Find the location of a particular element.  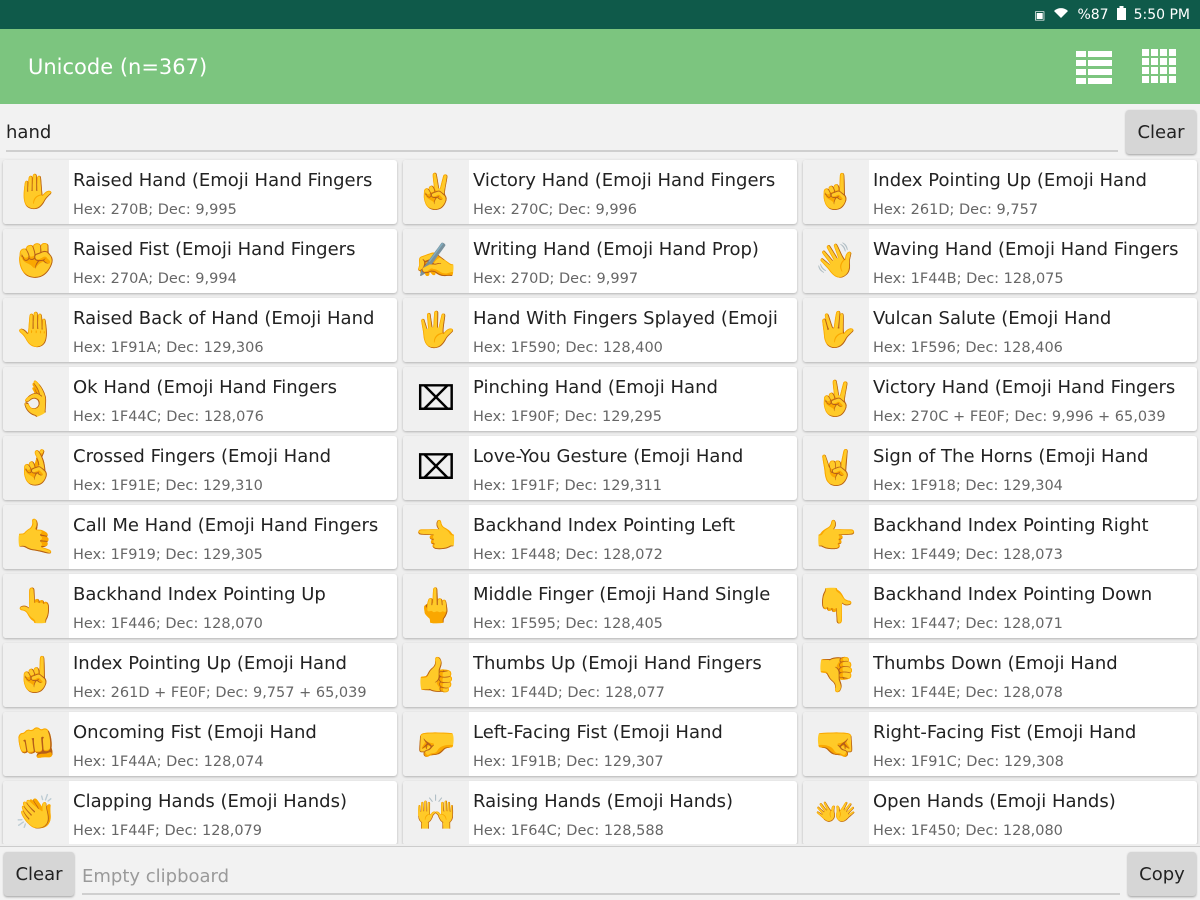

emoji-codes: Hex: 1F91E; Dec: 129,310 is located at coordinates (168, 486).